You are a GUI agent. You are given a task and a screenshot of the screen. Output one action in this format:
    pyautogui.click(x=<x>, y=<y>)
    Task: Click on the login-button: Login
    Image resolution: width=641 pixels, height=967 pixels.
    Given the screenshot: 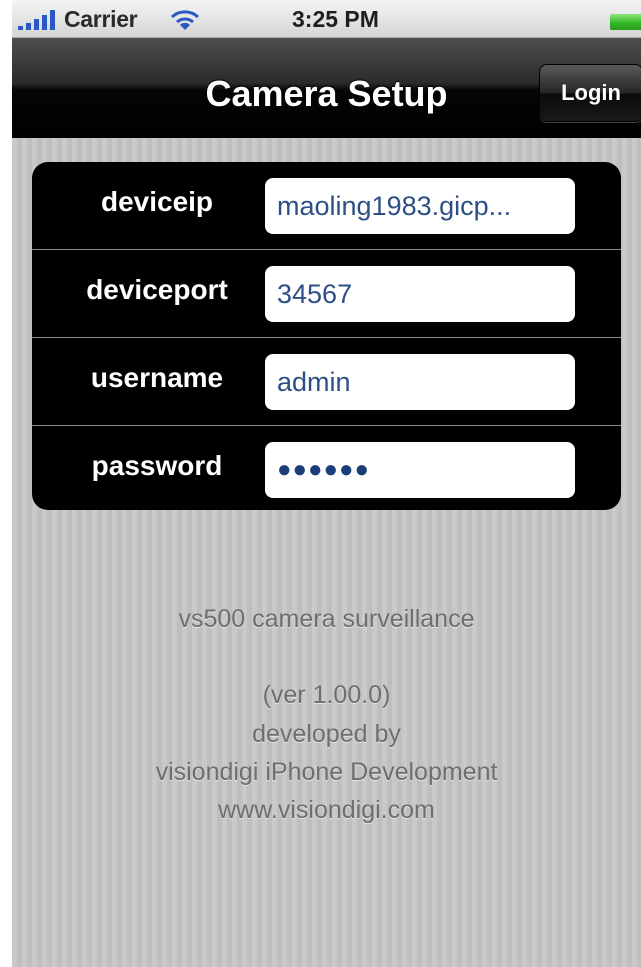 What is the action you would take?
    pyautogui.click(x=590, y=93)
    